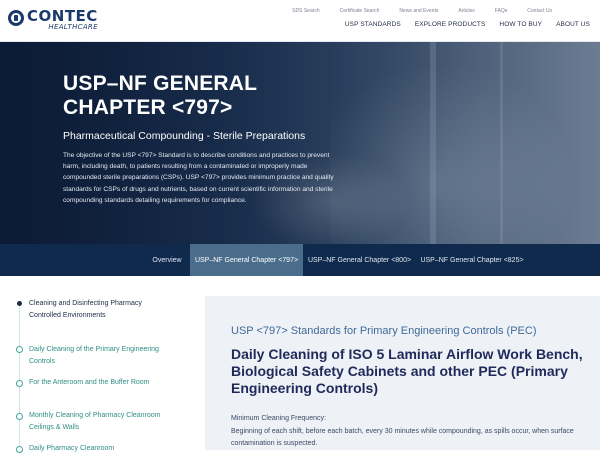  I want to click on sidebar-timeline-line, so click(19, 377).